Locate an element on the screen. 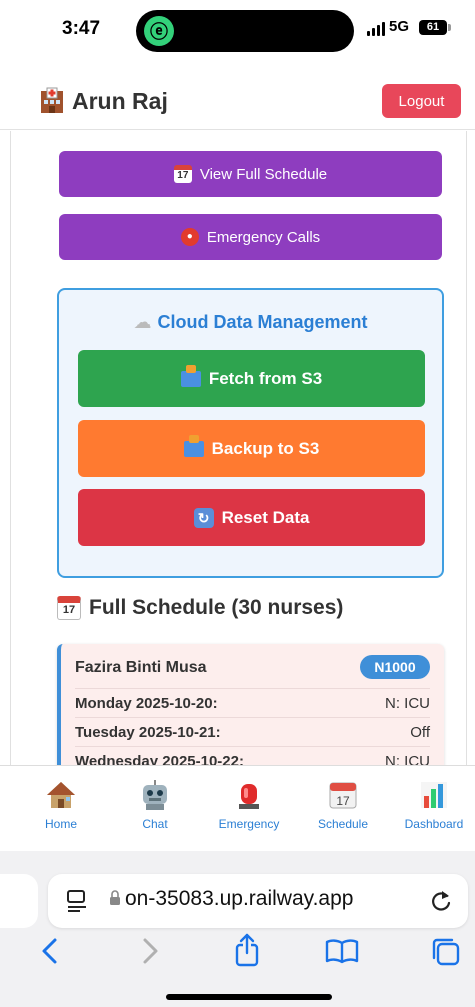 The height and width of the screenshot is (1007, 475). tab-dashboard: Dashboard is located at coordinates (432, 805).